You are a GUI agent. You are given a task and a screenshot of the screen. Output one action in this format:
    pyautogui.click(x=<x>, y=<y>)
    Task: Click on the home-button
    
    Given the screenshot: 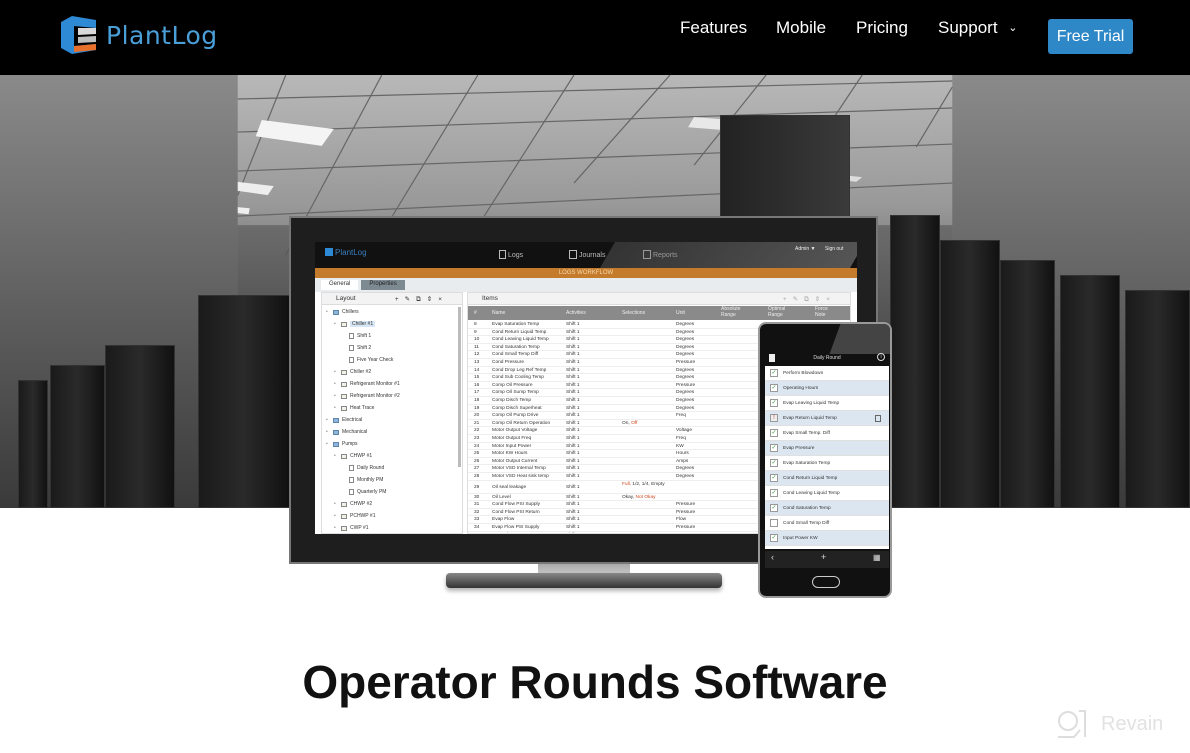 What is the action you would take?
    pyautogui.click(x=826, y=582)
    